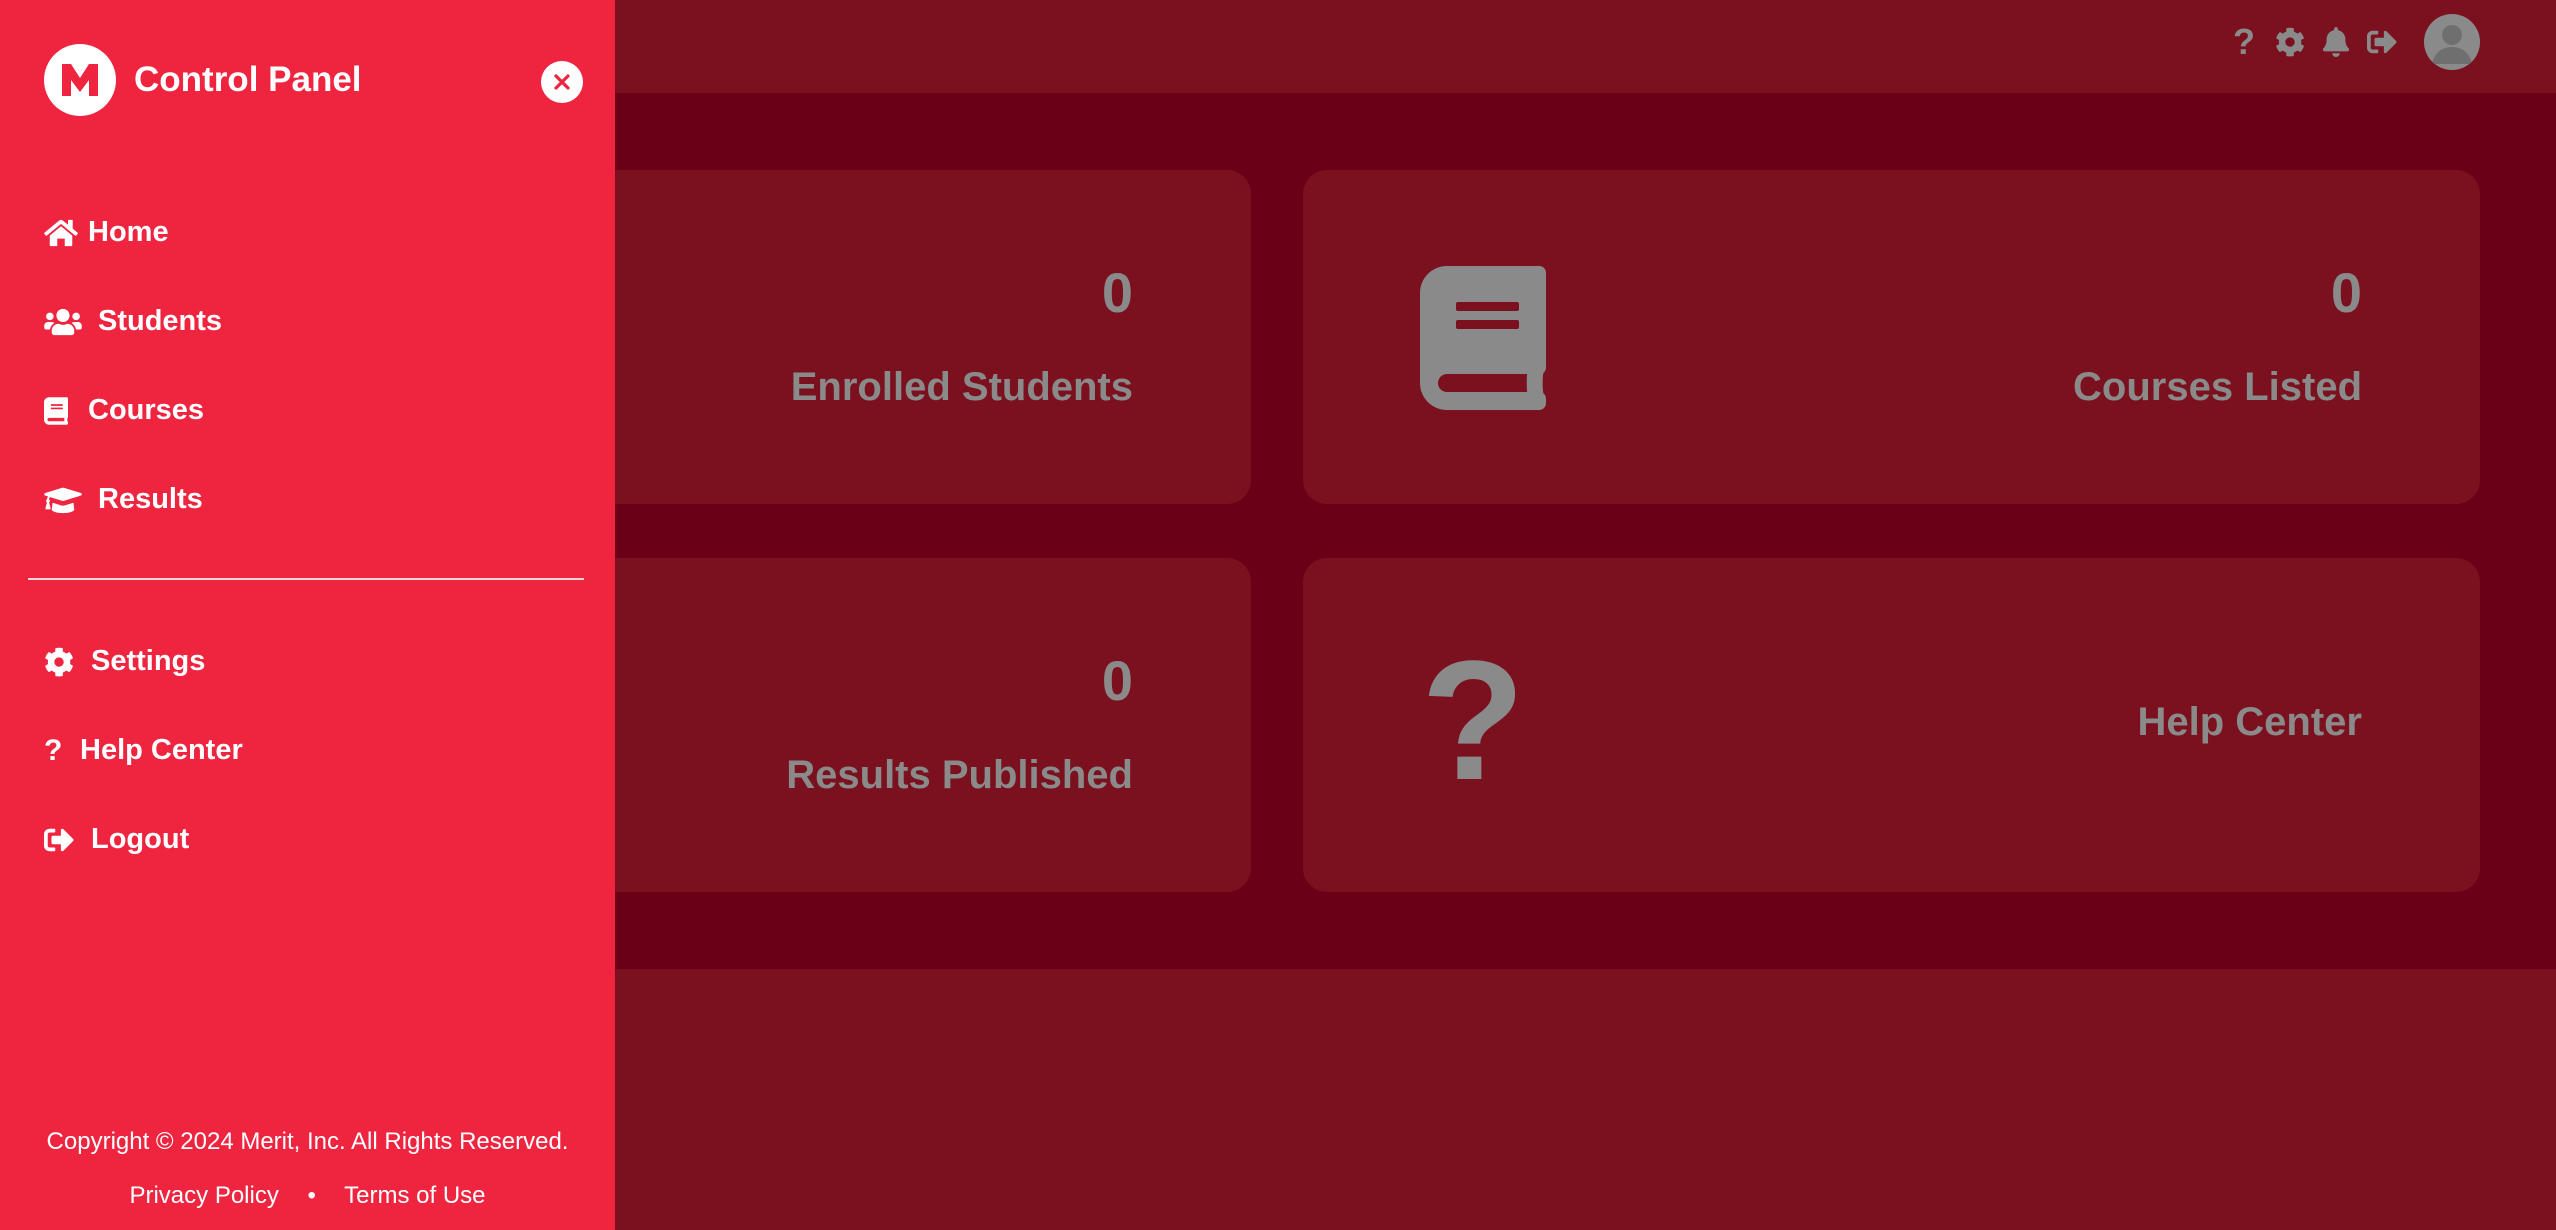 Image resolution: width=2556 pixels, height=1230 pixels. I want to click on sidebar-item-label: Students, so click(160, 321).